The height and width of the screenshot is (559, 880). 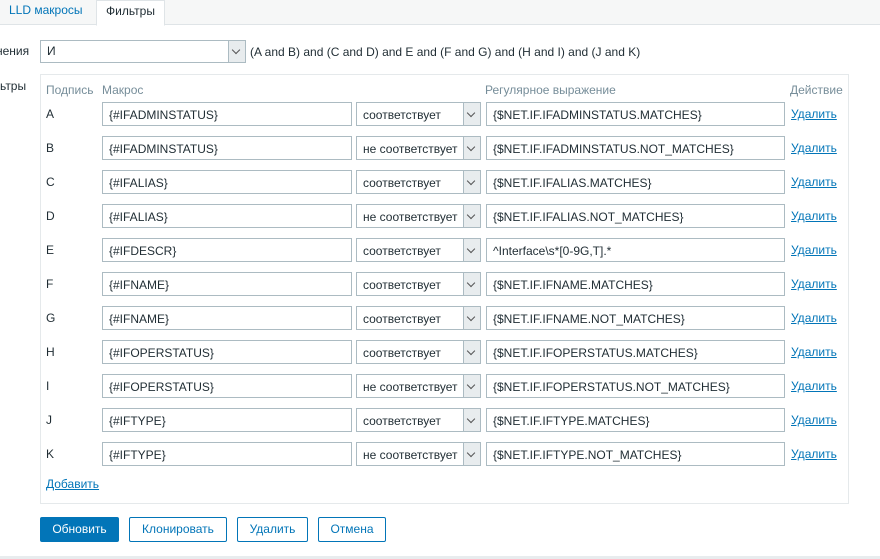 What do you see at coordinates (552, 251) in the screenshot?
I see `regex-value: ^Interface\s*[0-9G,T].*` at bounding box center [552, 251].